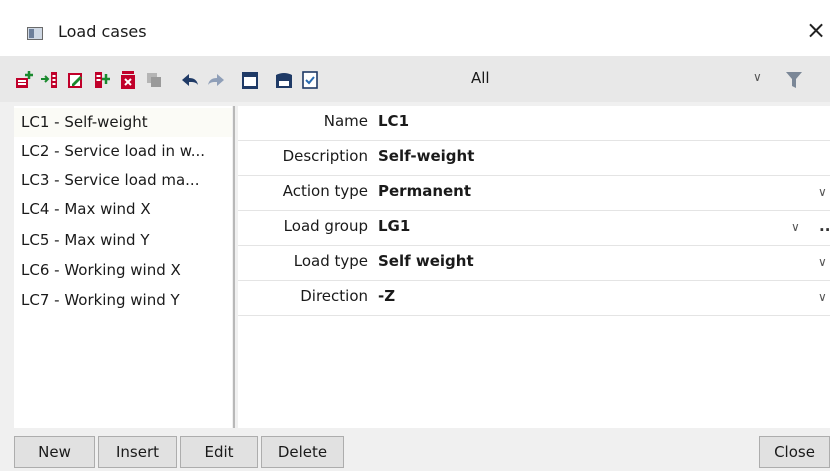 The width and height of the screenshot is (830, 471). I want to click on new-button: New, so click(54, 452).